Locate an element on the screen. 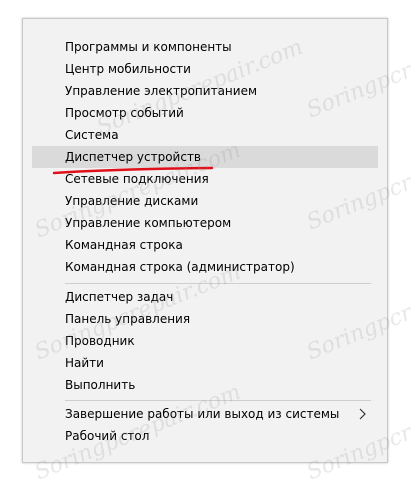 The image size is (412, 485). menu-item-system: Система is located at coordinates (205, 135).